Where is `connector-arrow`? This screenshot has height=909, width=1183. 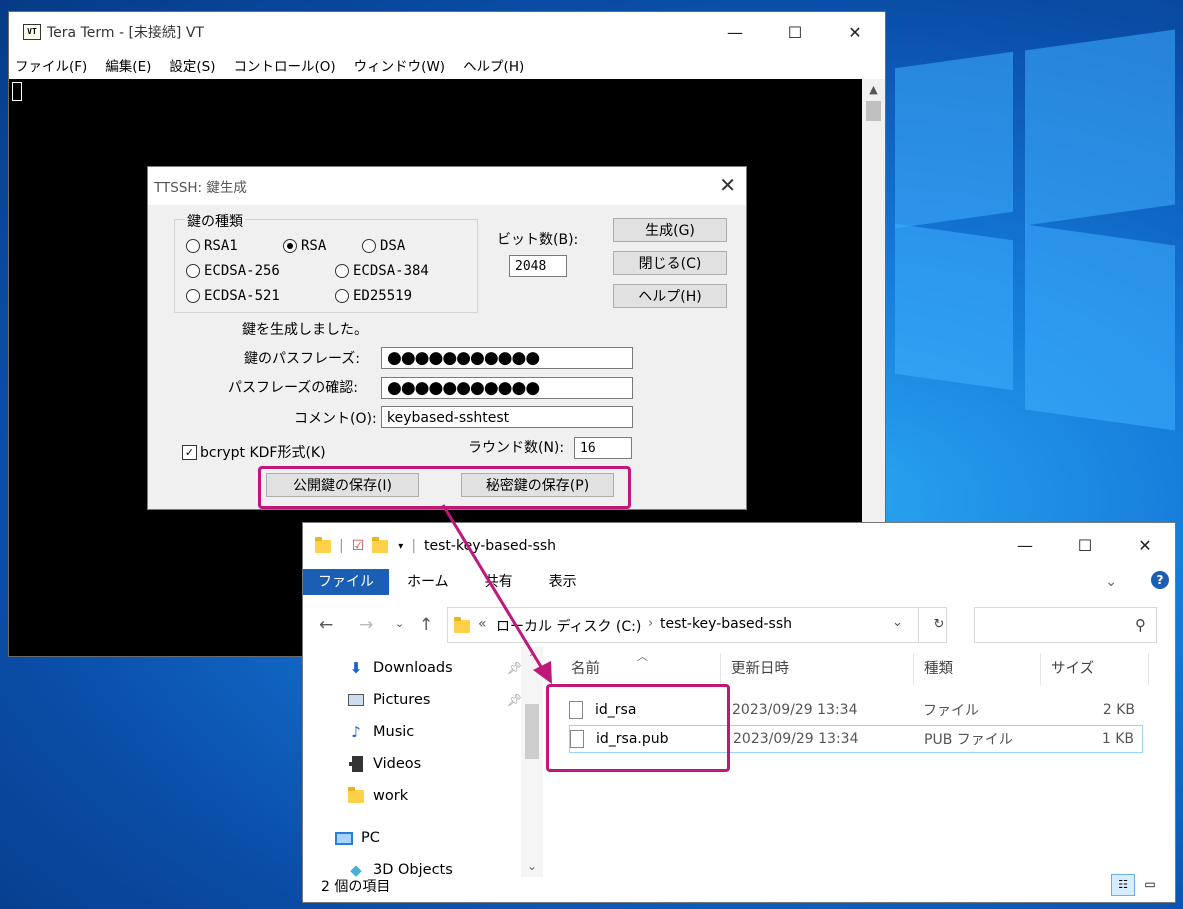 connector-arrow is located at coordinates (496, 594).